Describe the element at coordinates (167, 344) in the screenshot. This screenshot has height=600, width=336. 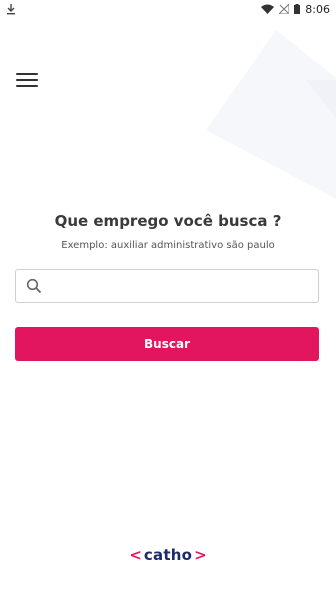
I see `search-button: Buscar` at that location.